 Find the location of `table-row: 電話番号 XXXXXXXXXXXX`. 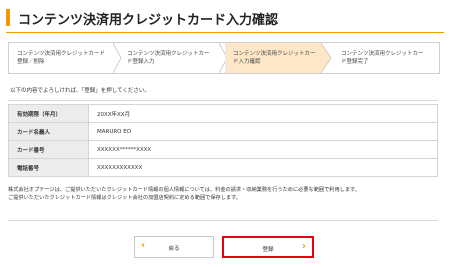

table-row: 電話番号 XXXXXXXXXXXX is located at coordinates (223, 167).